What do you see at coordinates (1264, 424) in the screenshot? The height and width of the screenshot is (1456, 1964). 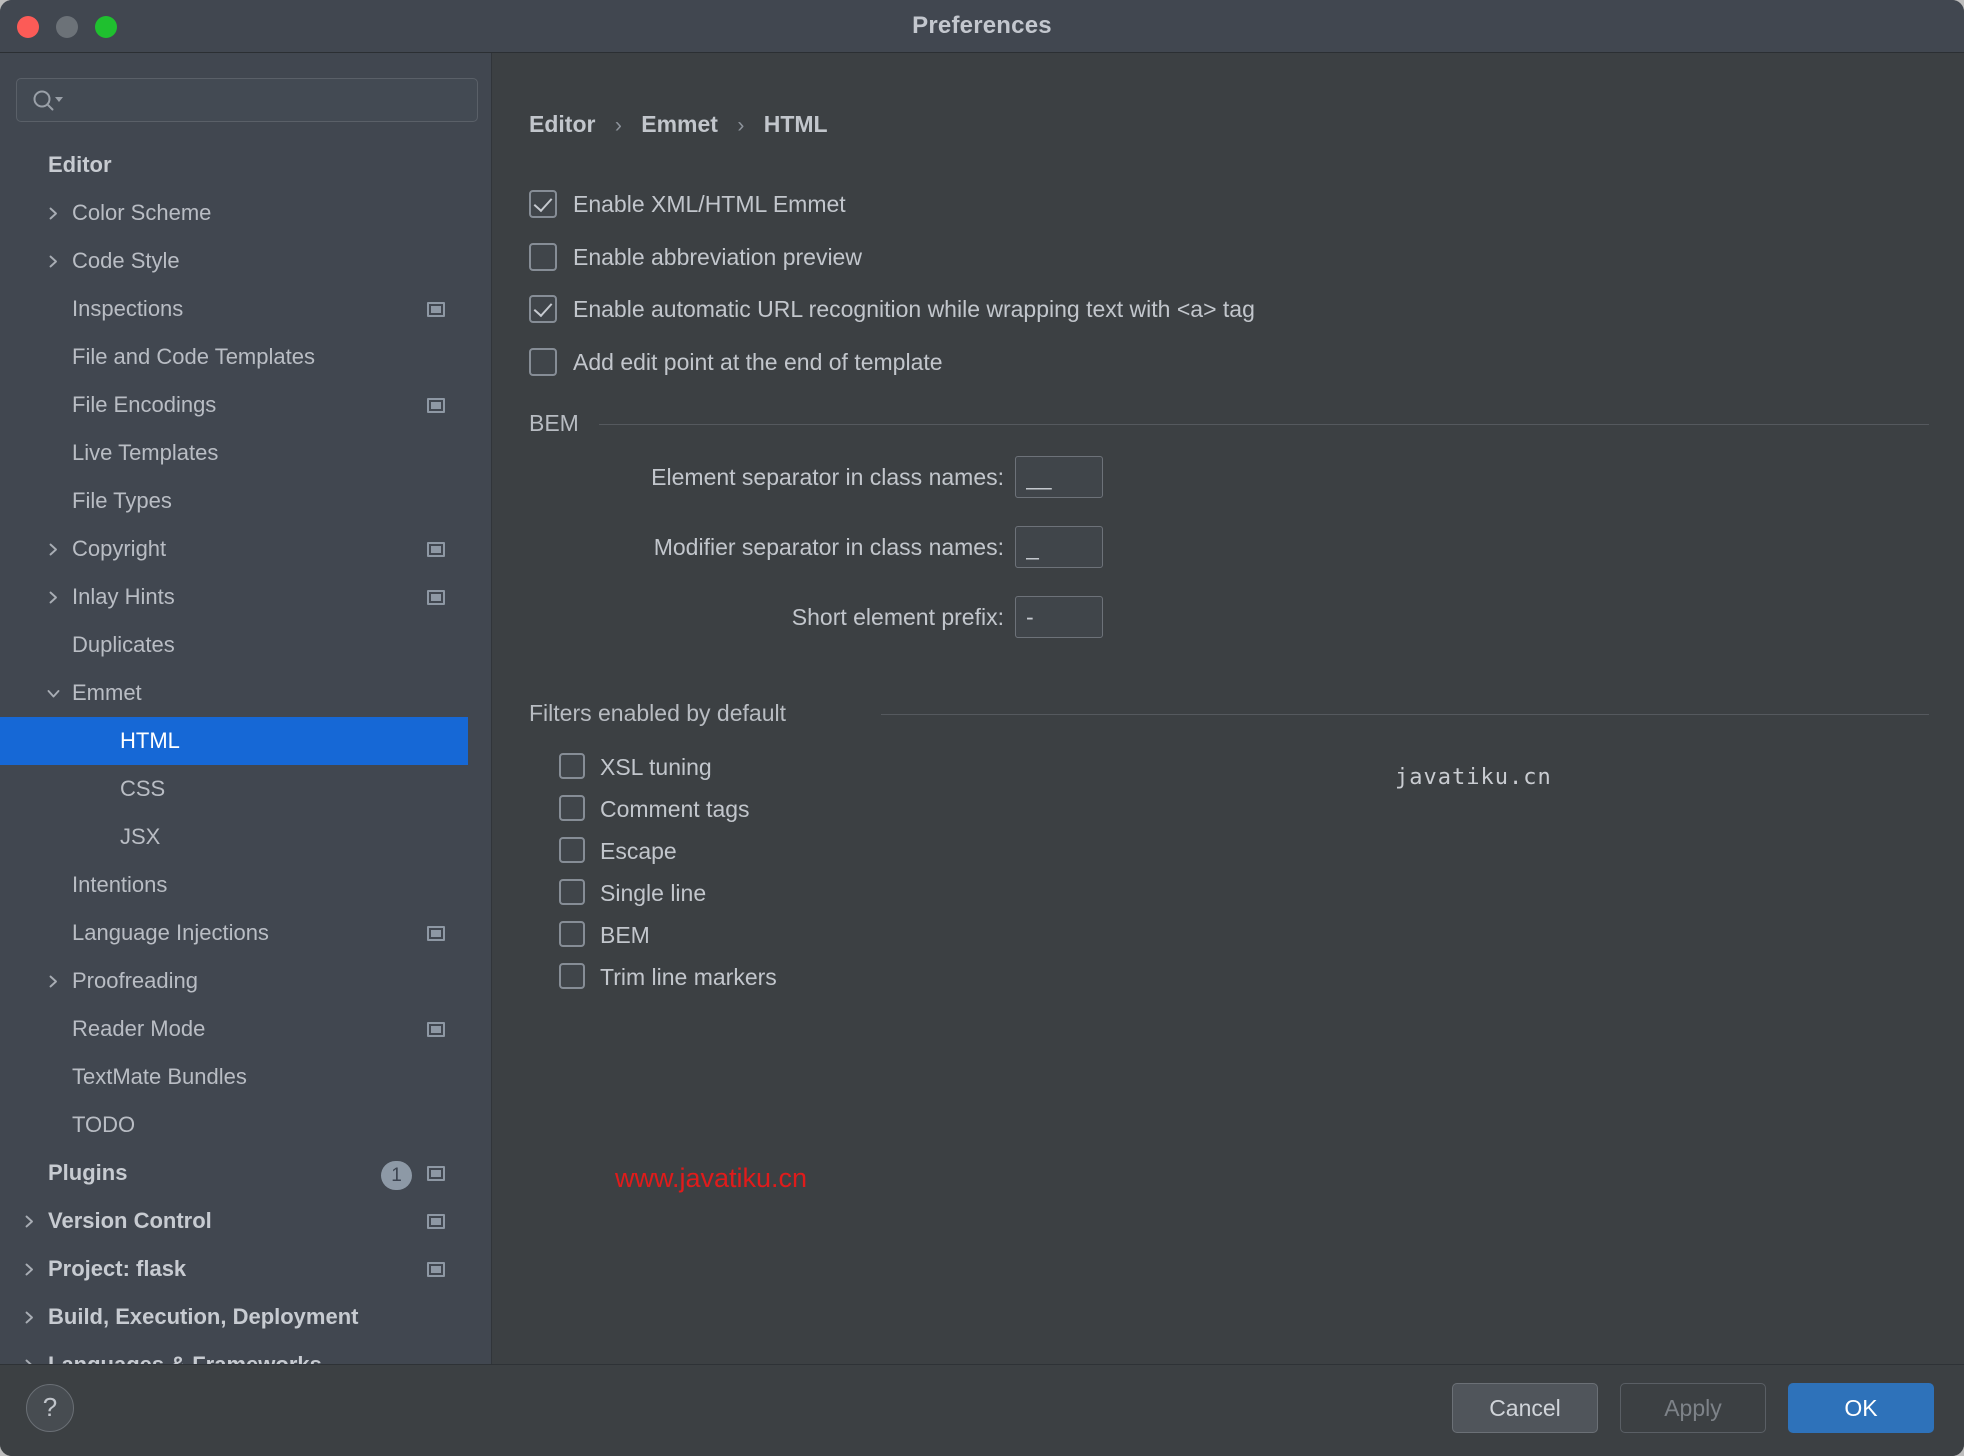 I see `section-divider` at bounding box center [1264, 424].